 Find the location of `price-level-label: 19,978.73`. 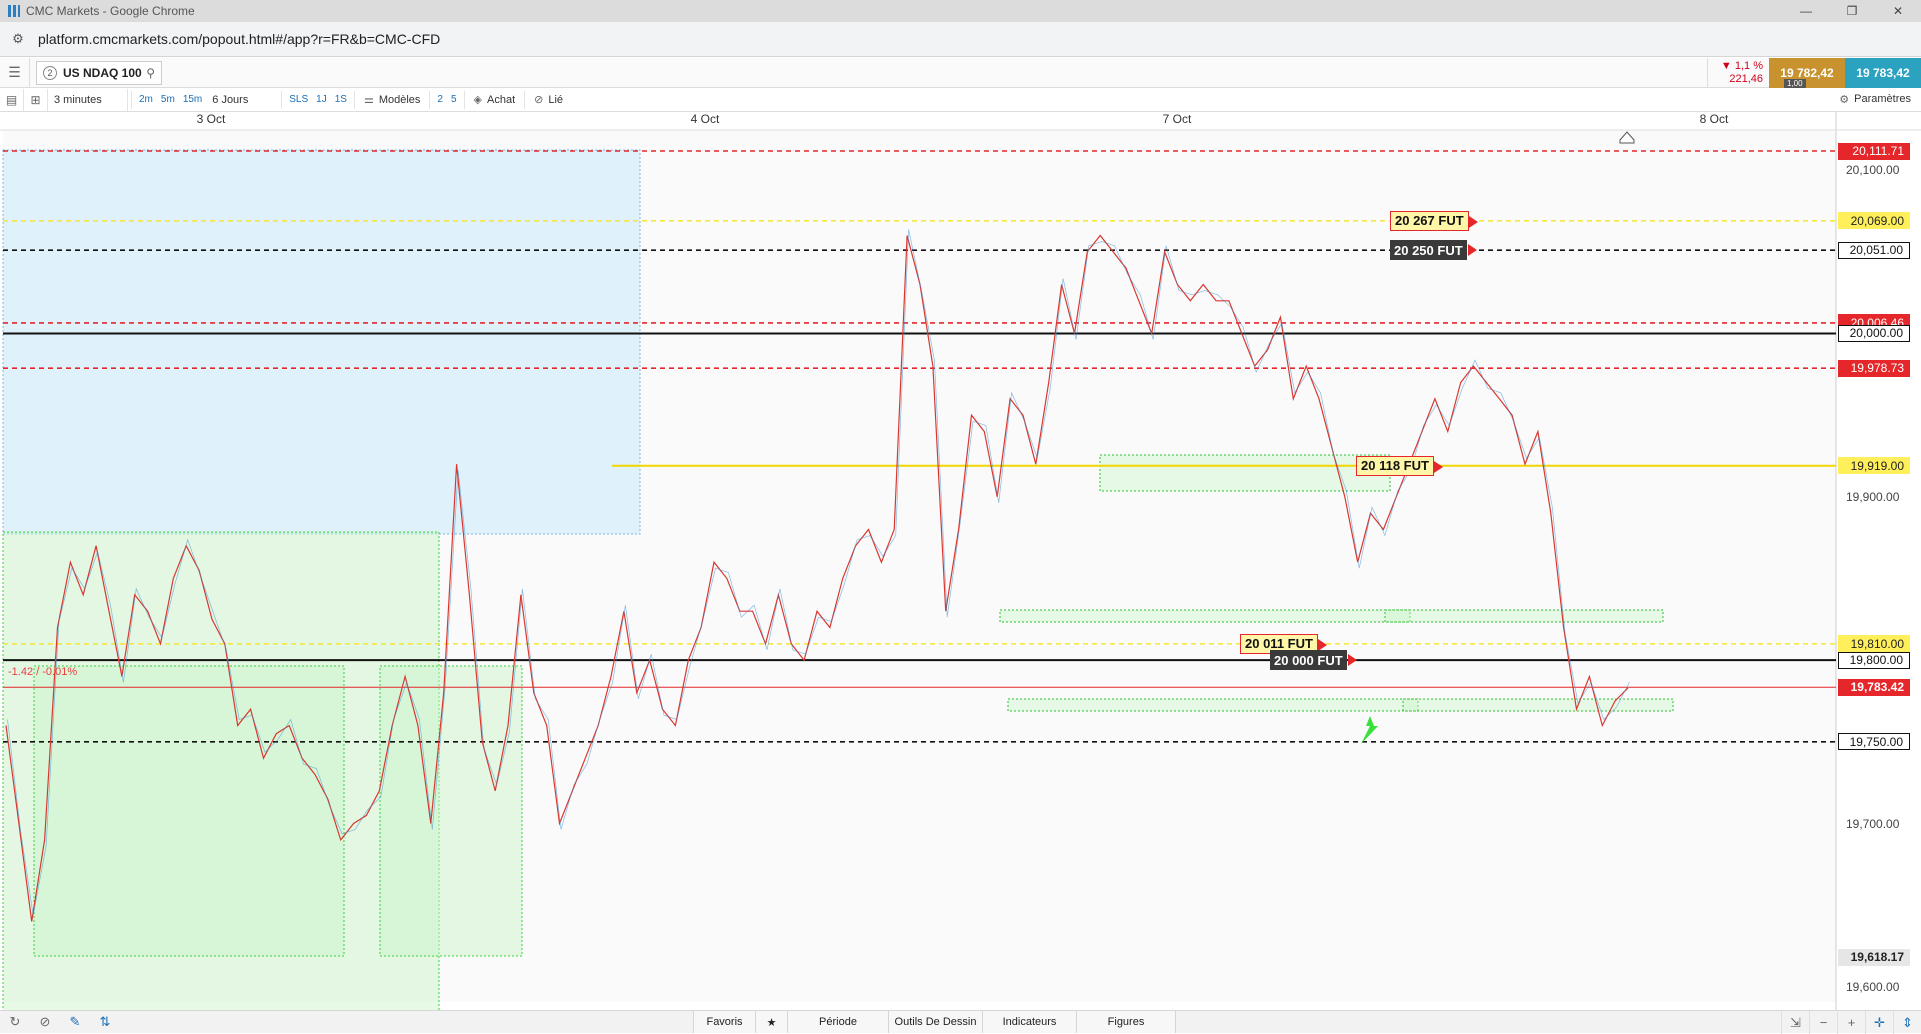

price-level-label: 19,978.73 is located at coordinates (1874, 368).